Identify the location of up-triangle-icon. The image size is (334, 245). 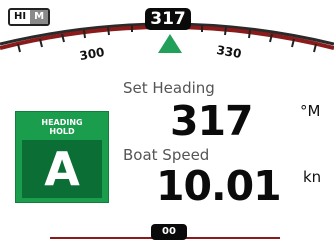
(170, 43).